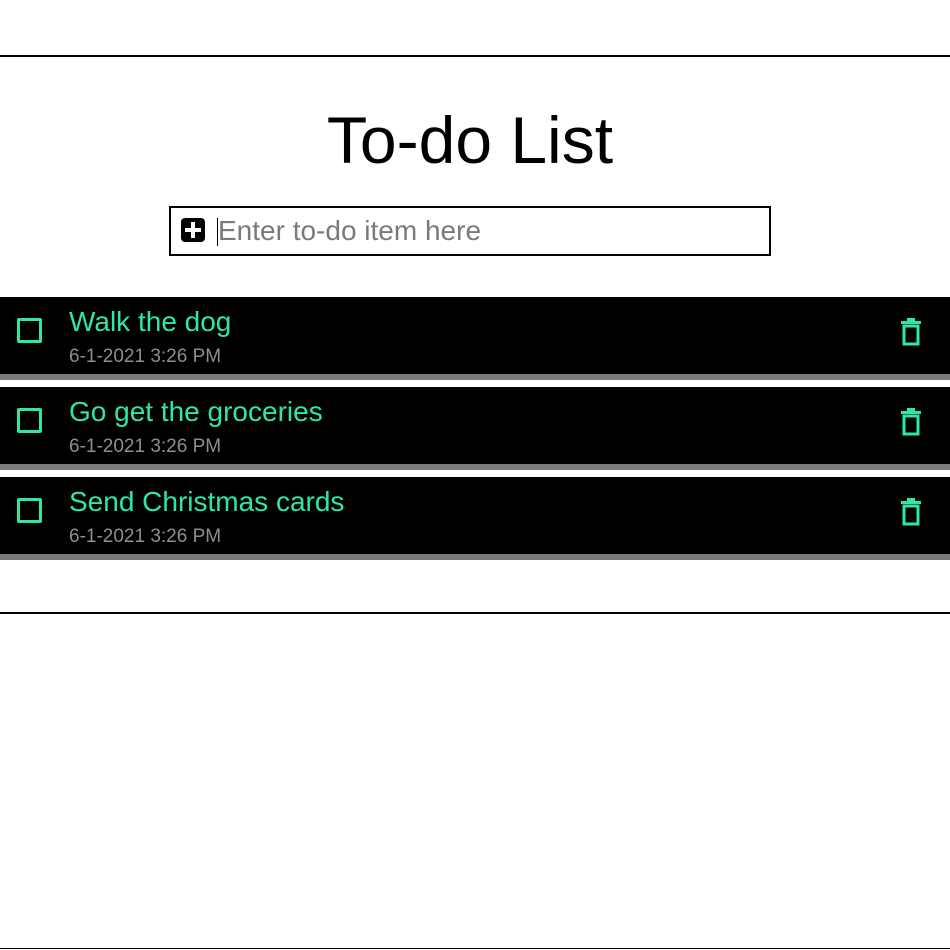  I want to click on todo-item-text: Walk the dog, so click(150, 321).